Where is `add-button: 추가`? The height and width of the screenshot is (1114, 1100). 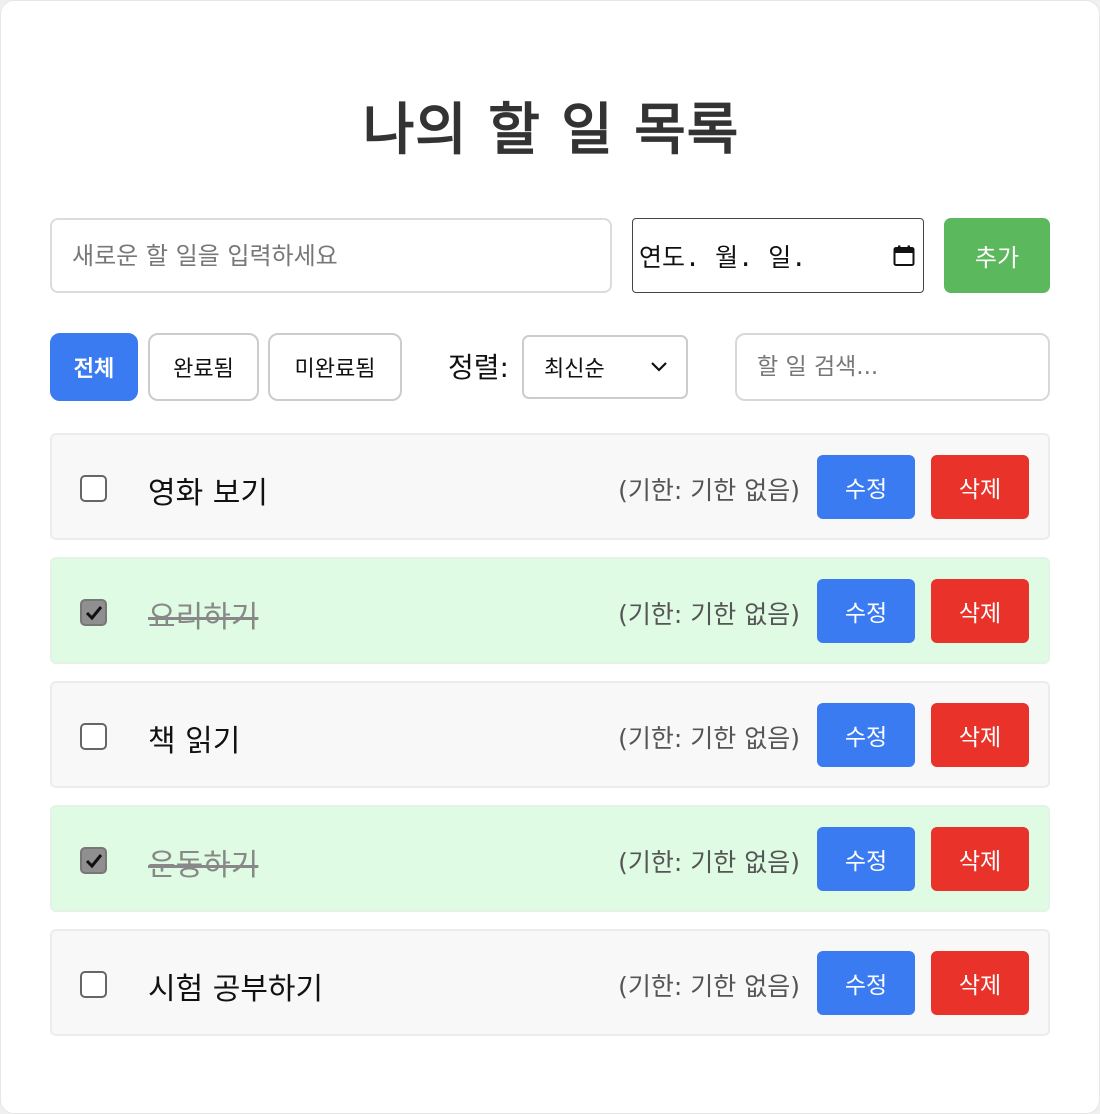
add-button: 추가 is located at coordinates (997, 255).